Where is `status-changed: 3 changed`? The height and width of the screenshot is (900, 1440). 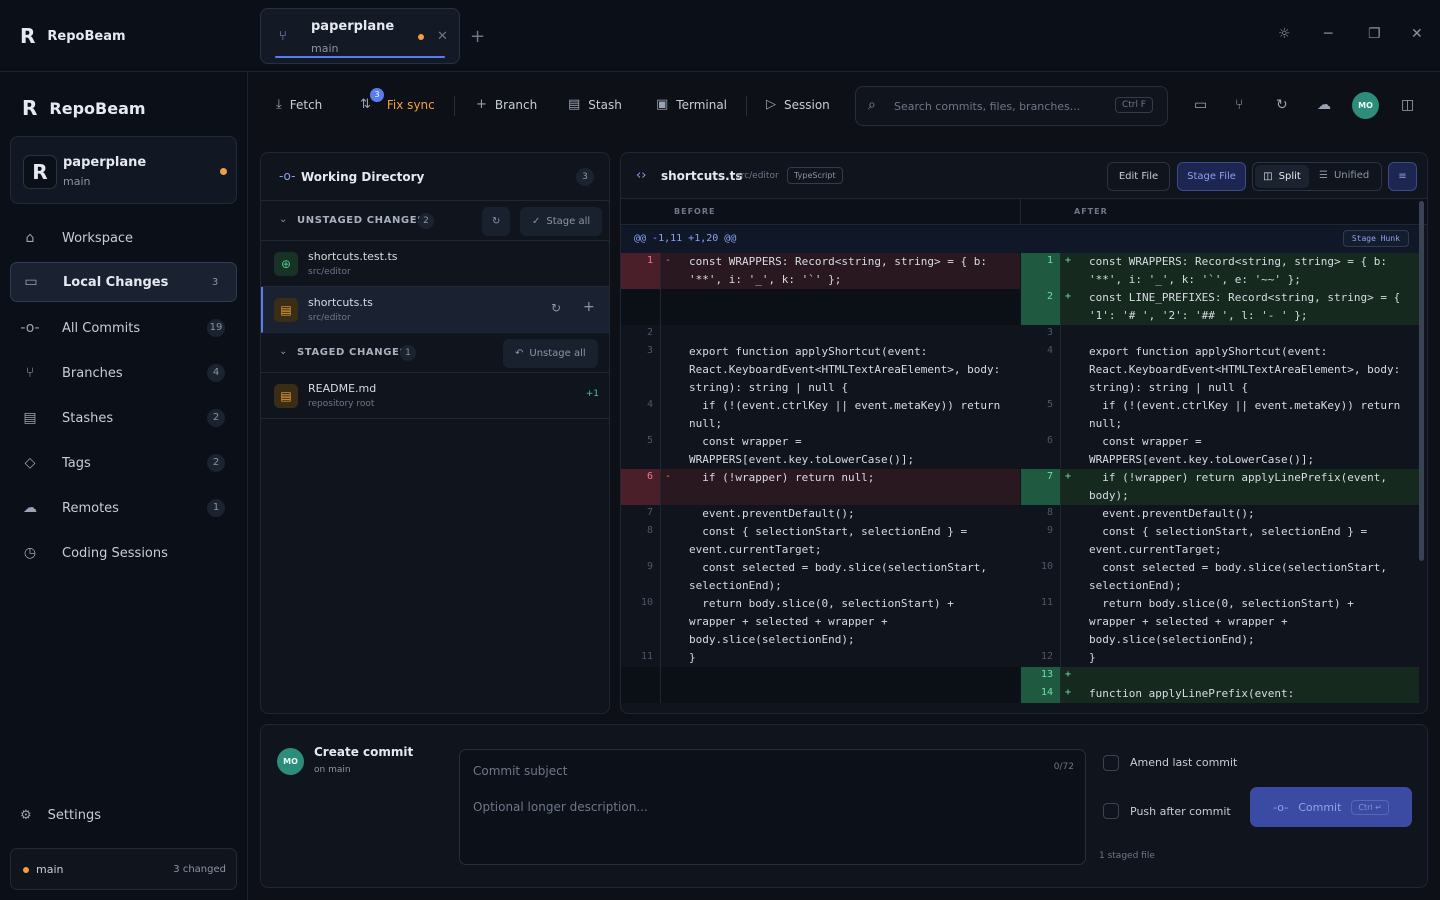
status-changed: 3 changed is located at coordinates (199, 869).